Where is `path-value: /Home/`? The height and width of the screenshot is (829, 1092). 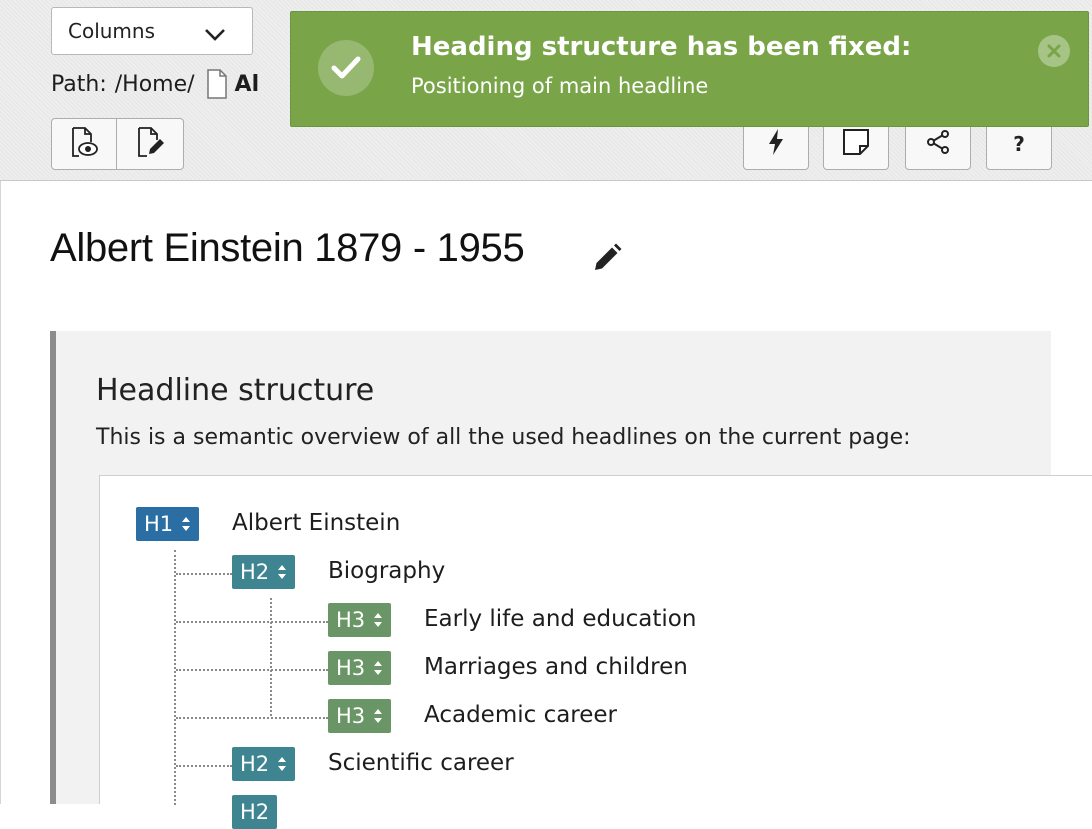 path-value: /Home/ is located at coordinates (154, 84).